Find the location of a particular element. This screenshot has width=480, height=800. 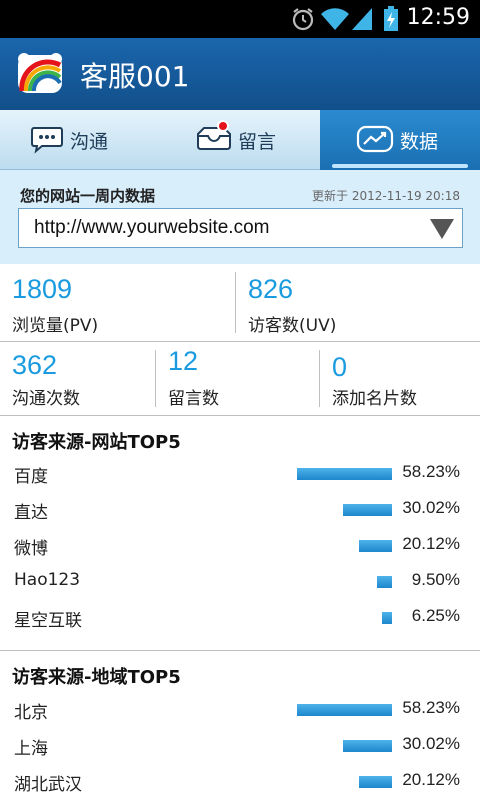

tab-bar: 沟通 留言 数据 is located at coordinates (240, 140).